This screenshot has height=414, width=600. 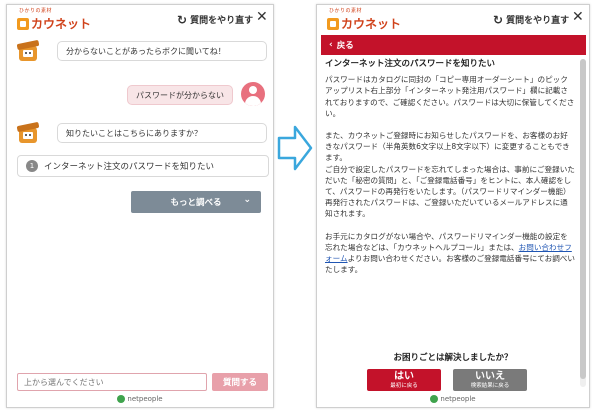 I want to click on user-avatar-icon, so click(x=253, y=94).